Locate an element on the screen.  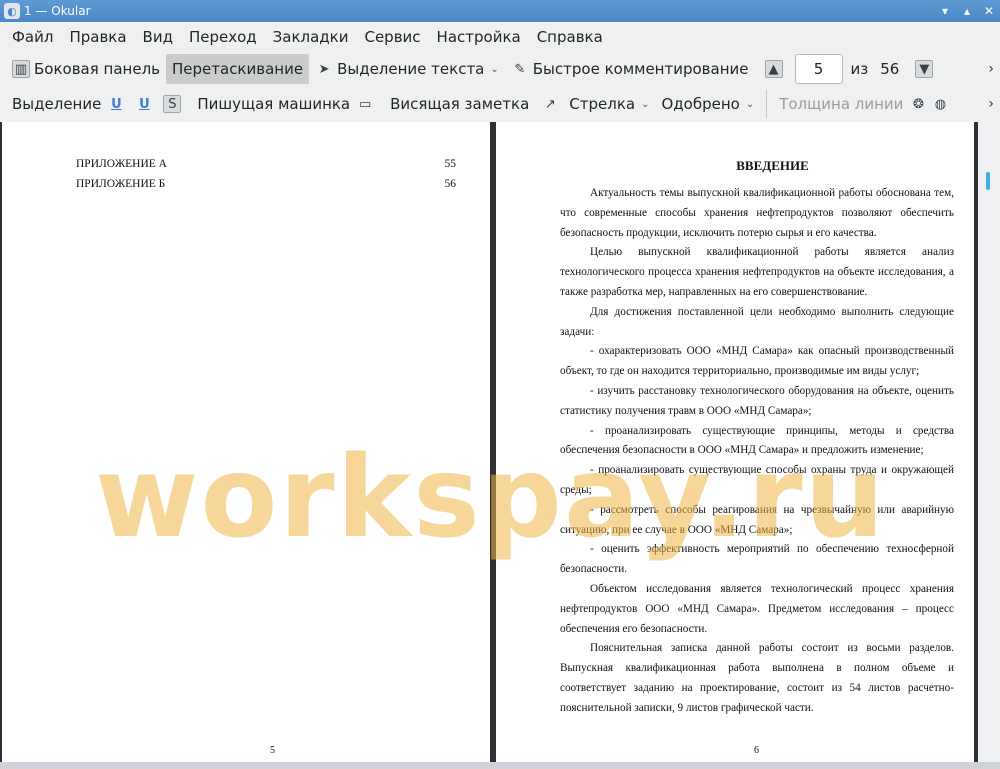
strikeout-icon: S is located at coordinates (172, 104).